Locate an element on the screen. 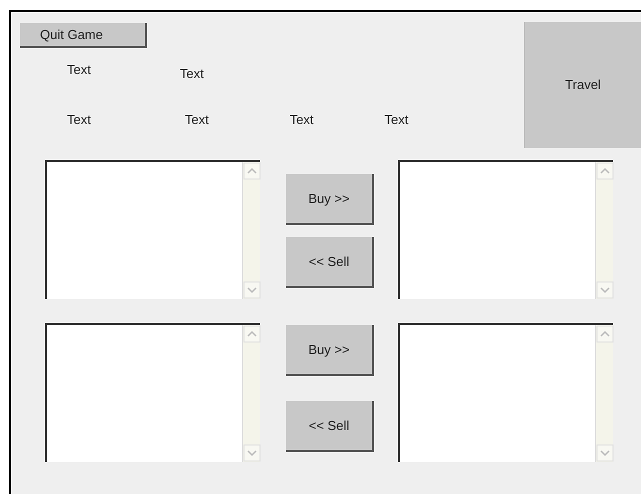 The height and width of the screenshot is (494, 641). travel-button: Travel is located at coordinates (582, 85).